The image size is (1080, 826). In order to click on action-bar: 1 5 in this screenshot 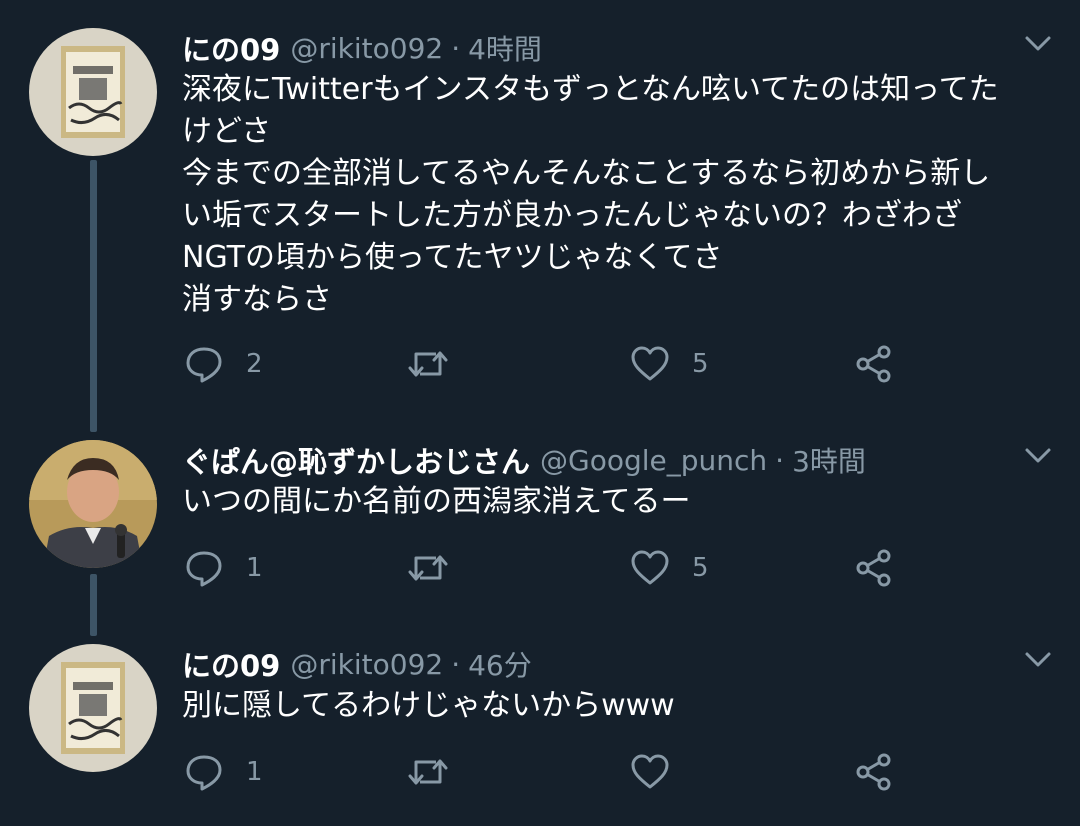, I will do `click(544, 568)`.